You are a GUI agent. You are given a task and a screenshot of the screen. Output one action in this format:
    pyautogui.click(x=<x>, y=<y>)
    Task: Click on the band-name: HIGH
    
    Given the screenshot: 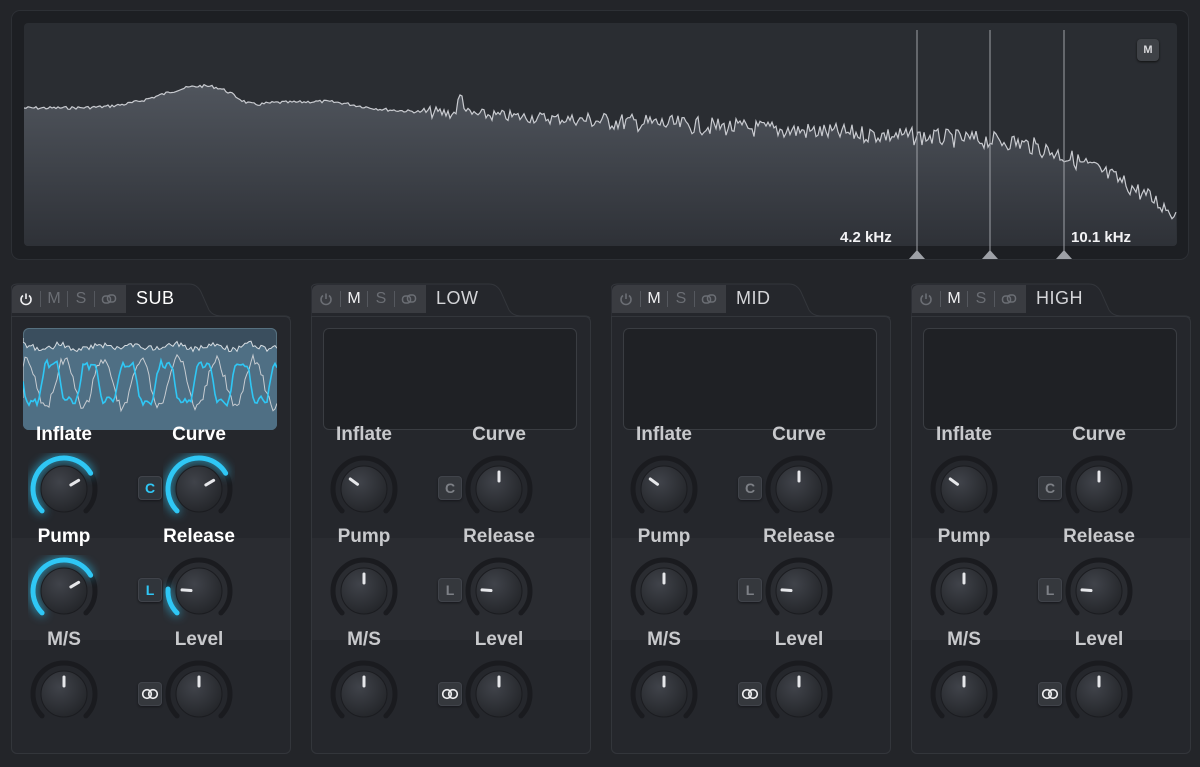 What is the action you would take?
    pyautogui.click(x=1059, y=298)
    